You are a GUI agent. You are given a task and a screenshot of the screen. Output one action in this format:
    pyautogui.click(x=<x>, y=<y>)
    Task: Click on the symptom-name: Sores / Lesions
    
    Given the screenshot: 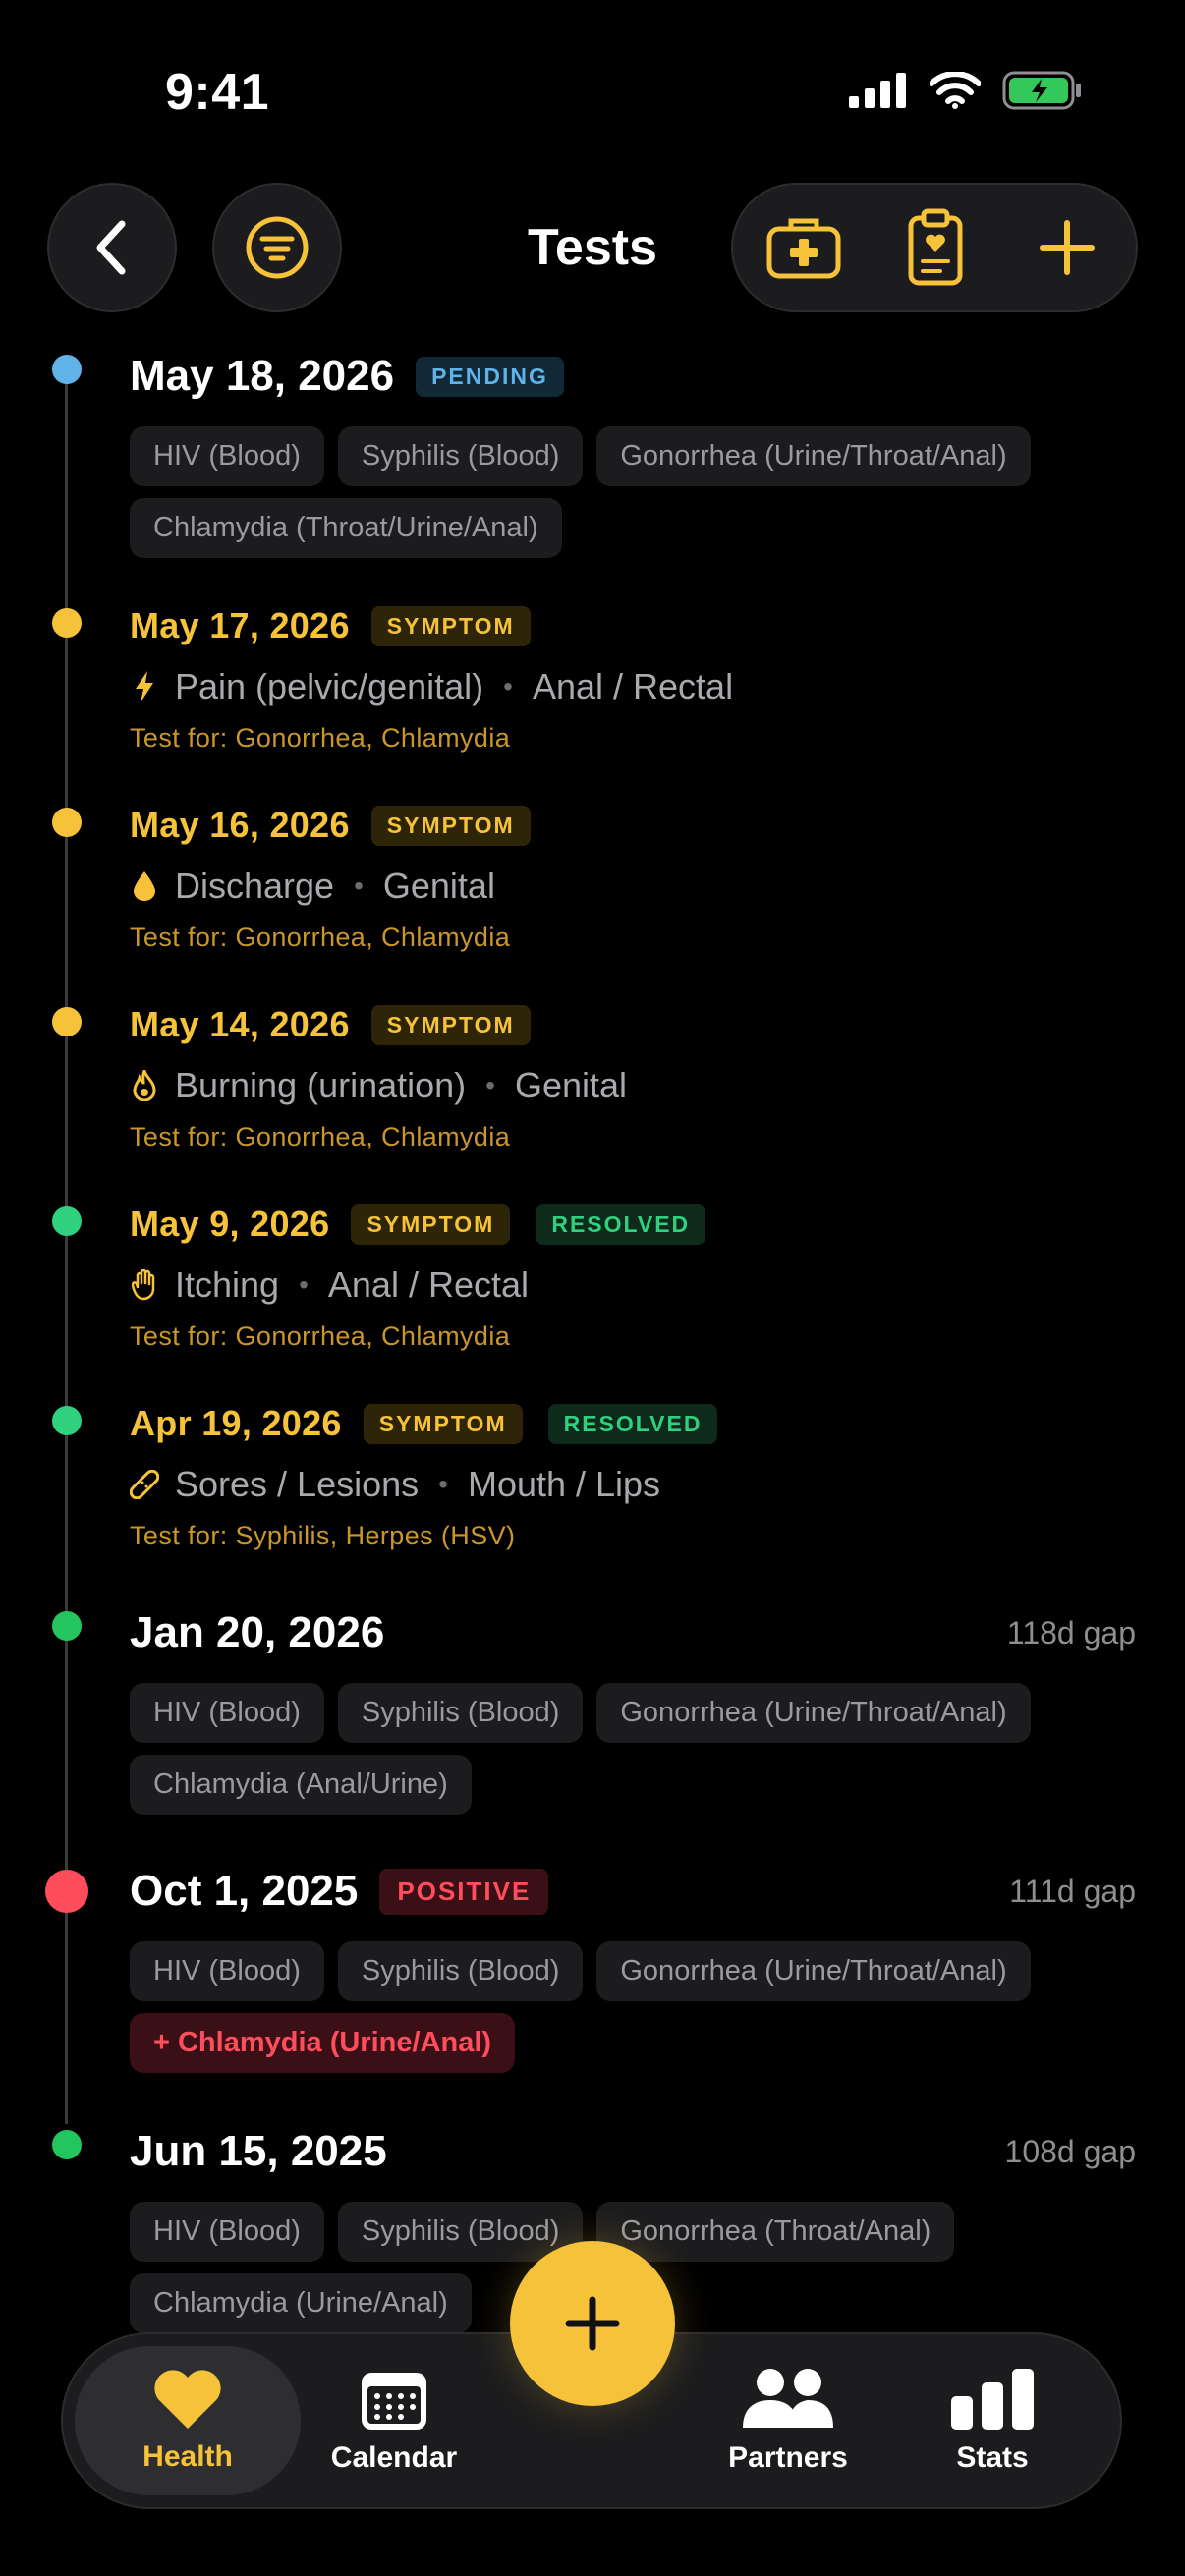 What is the action you would take?
    pyautogui.click(x=297, y=1484)
    